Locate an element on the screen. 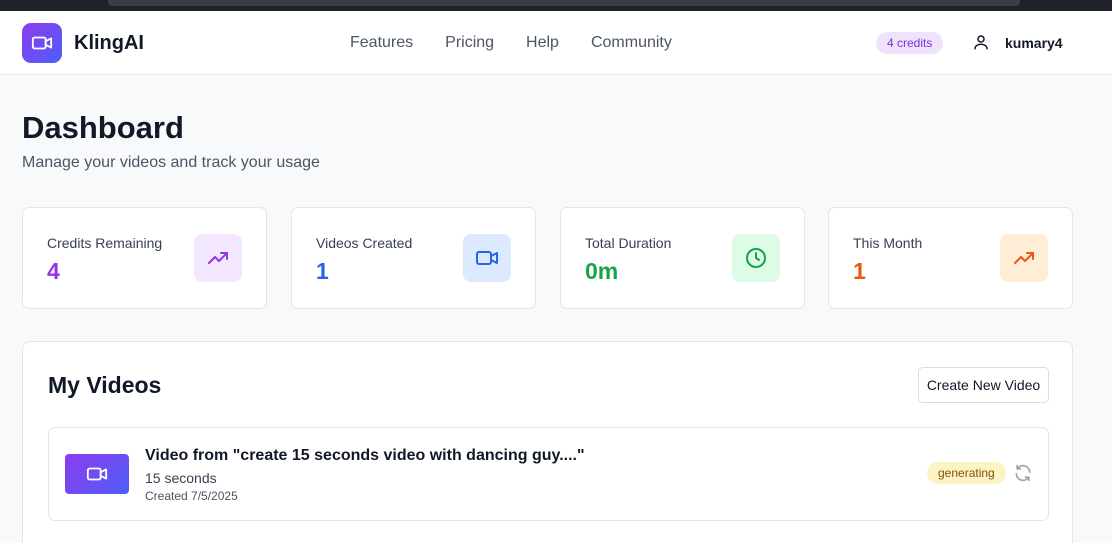 This screenshot has height=543, width=1112. clock-icon is located at coordinates (756, 258).